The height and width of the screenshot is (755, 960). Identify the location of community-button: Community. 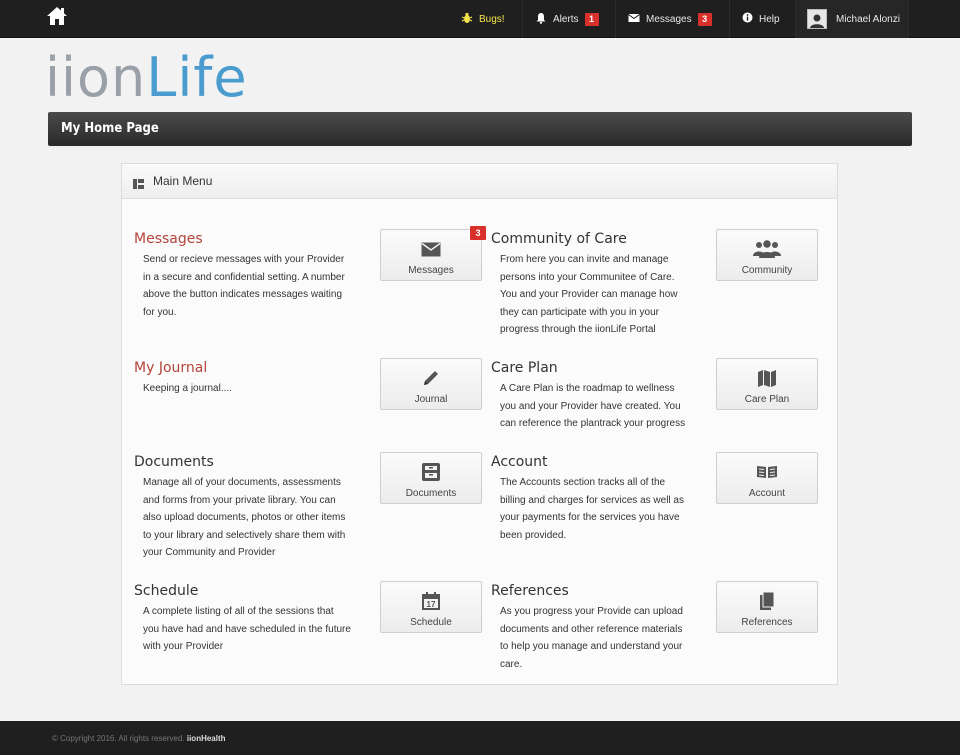
(767, 255).